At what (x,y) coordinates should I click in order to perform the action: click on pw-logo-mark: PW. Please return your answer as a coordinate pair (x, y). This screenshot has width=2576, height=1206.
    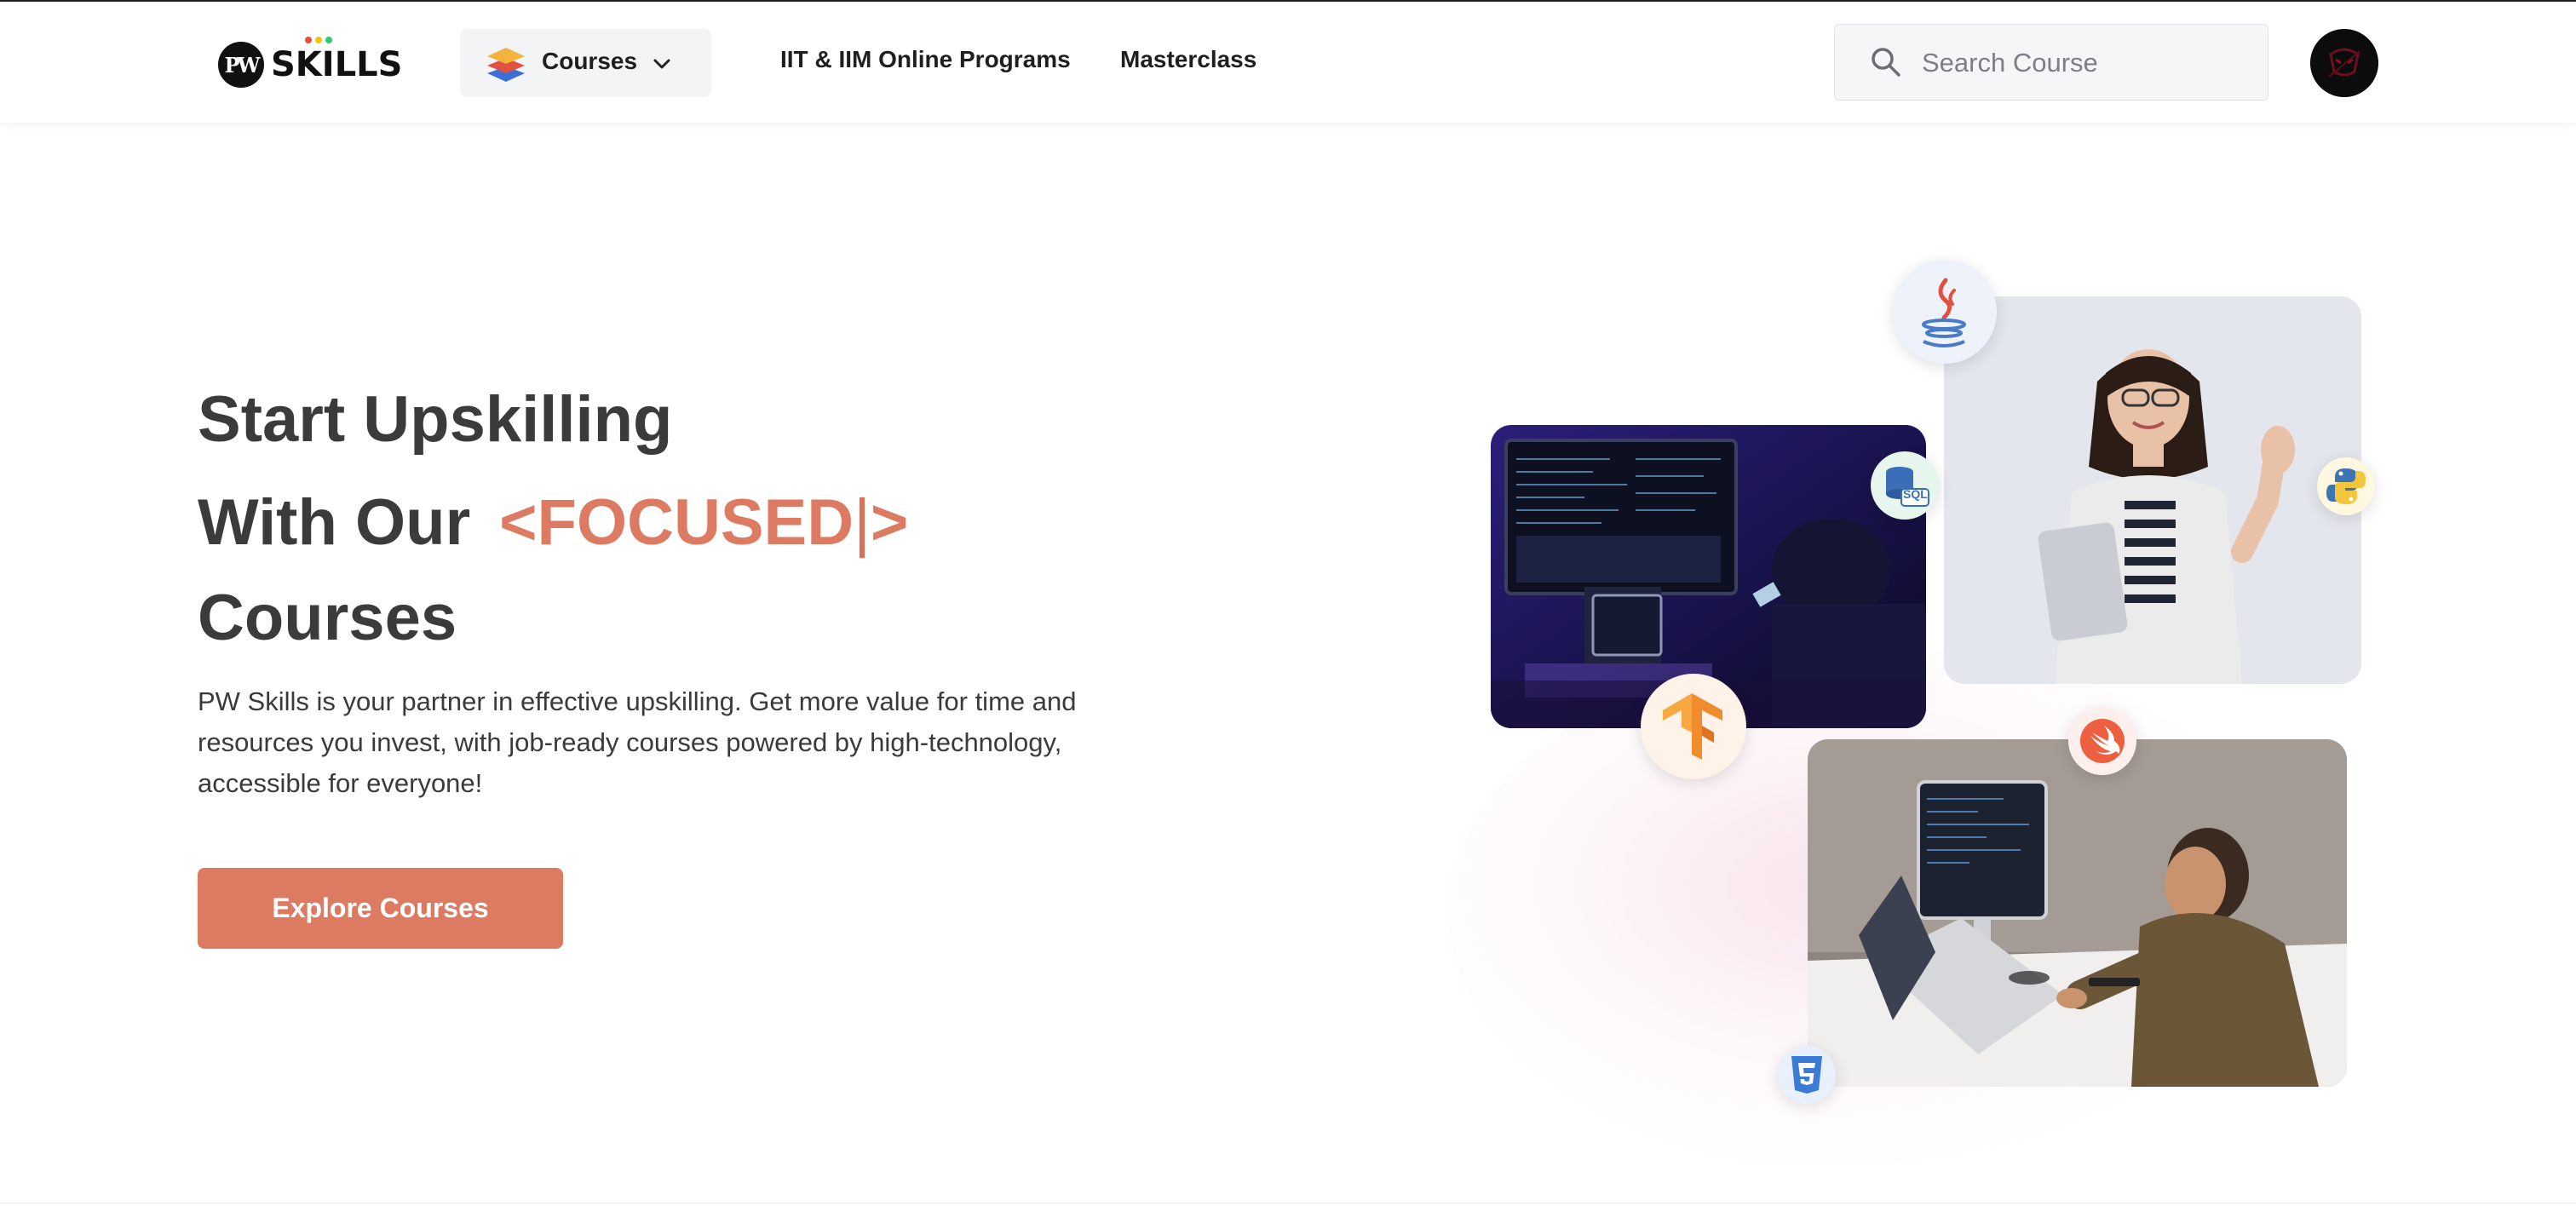
    Looking at the image, I should click on (241, 65).